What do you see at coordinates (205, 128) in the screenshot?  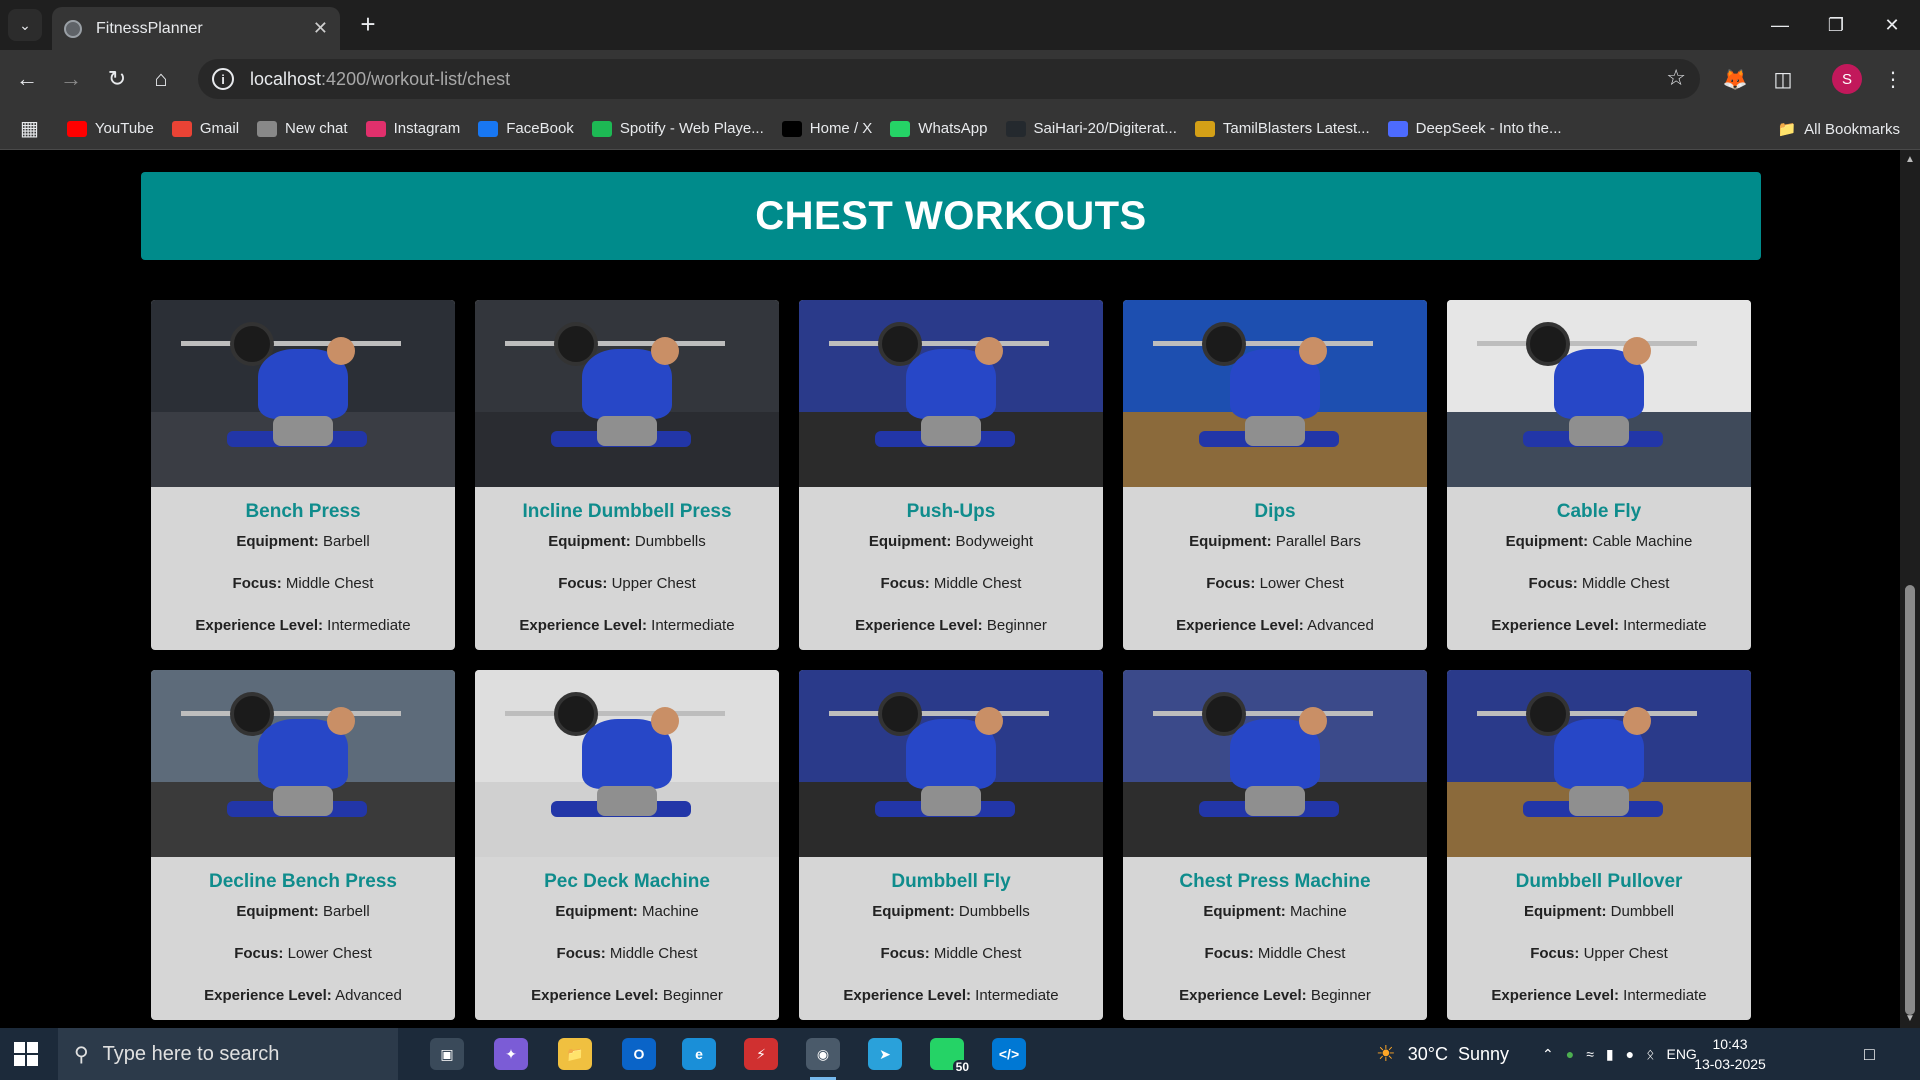 I see `bookmark-item: Gmail` at bounding box center [205, 128].